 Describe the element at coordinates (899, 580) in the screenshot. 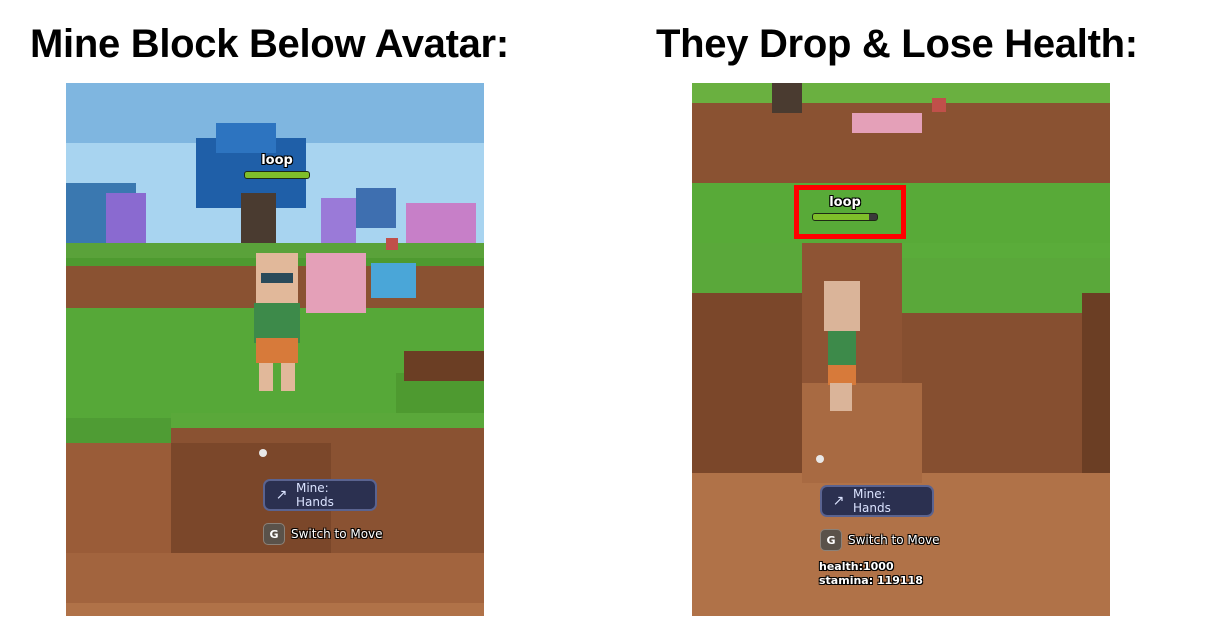

I see `stamina-stat-value: 119118` at that location.